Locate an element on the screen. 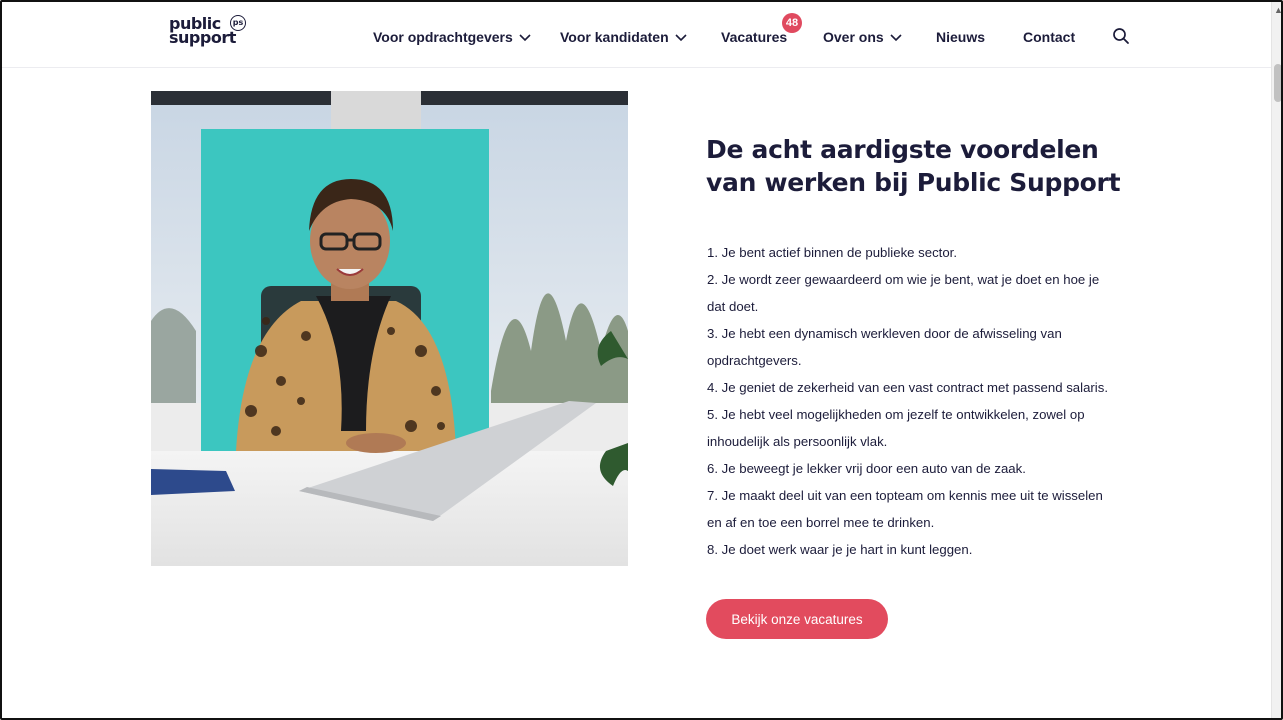 This screenshot has height=720, width=1283. scroll-up-arrow-icon: ▲ is located at coordinates (1277, 10).